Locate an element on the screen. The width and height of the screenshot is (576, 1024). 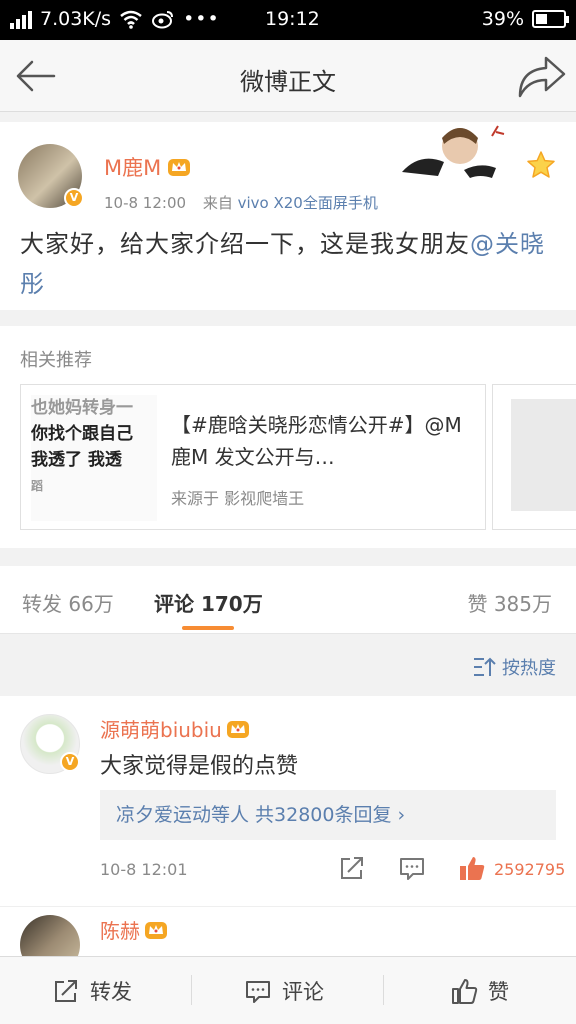
weibo-icon is located at coordinates (163, 20).